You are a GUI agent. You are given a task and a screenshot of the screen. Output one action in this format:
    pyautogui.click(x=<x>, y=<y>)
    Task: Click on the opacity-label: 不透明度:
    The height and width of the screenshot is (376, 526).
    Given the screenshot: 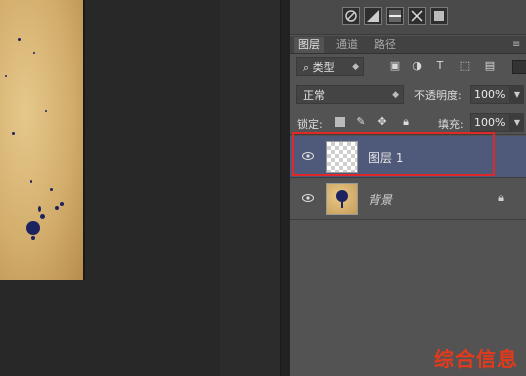 What is the action you would take?
    pyautogui.click(x=438, y=95)
    